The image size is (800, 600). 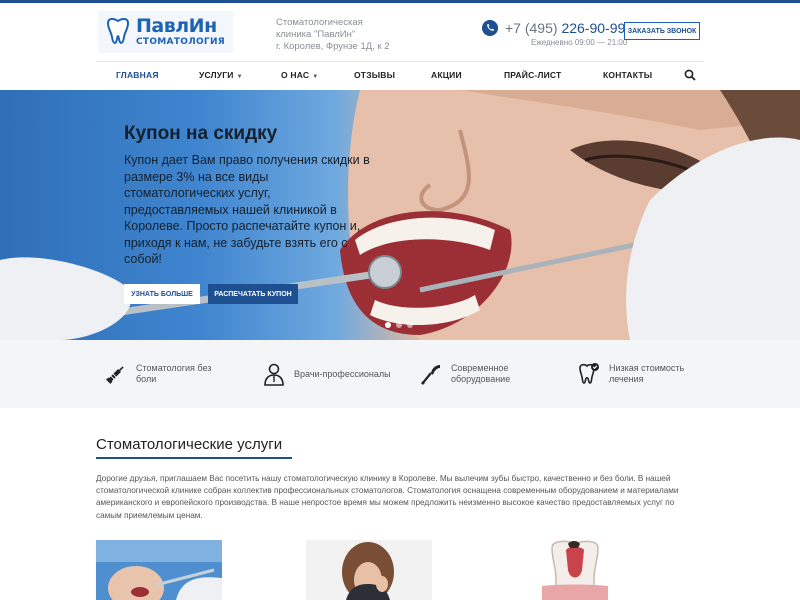 I want to click on phone-number: +7 (495) 226-90-99, so click(x=565, y=28).